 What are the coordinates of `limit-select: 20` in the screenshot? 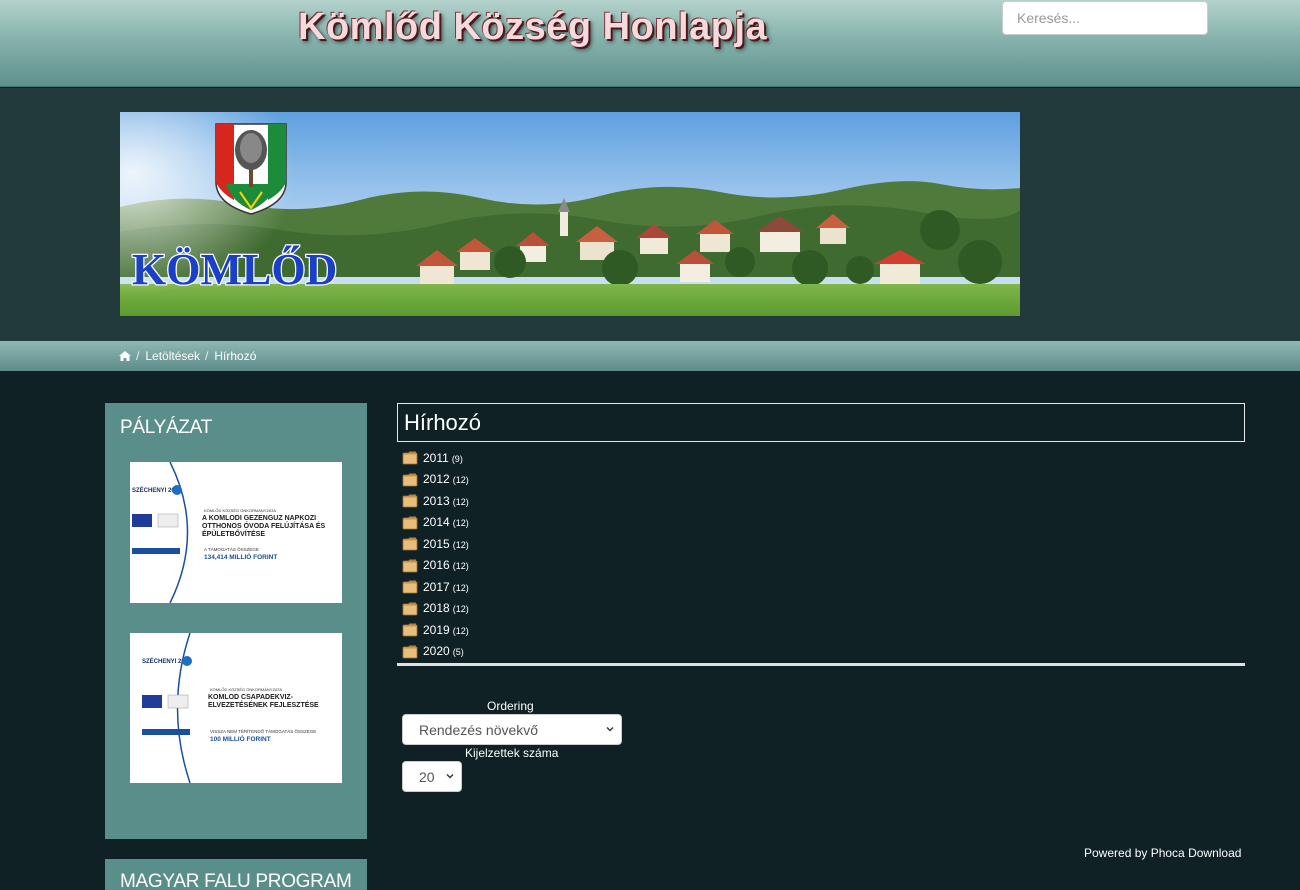 It's located at (432, 776).